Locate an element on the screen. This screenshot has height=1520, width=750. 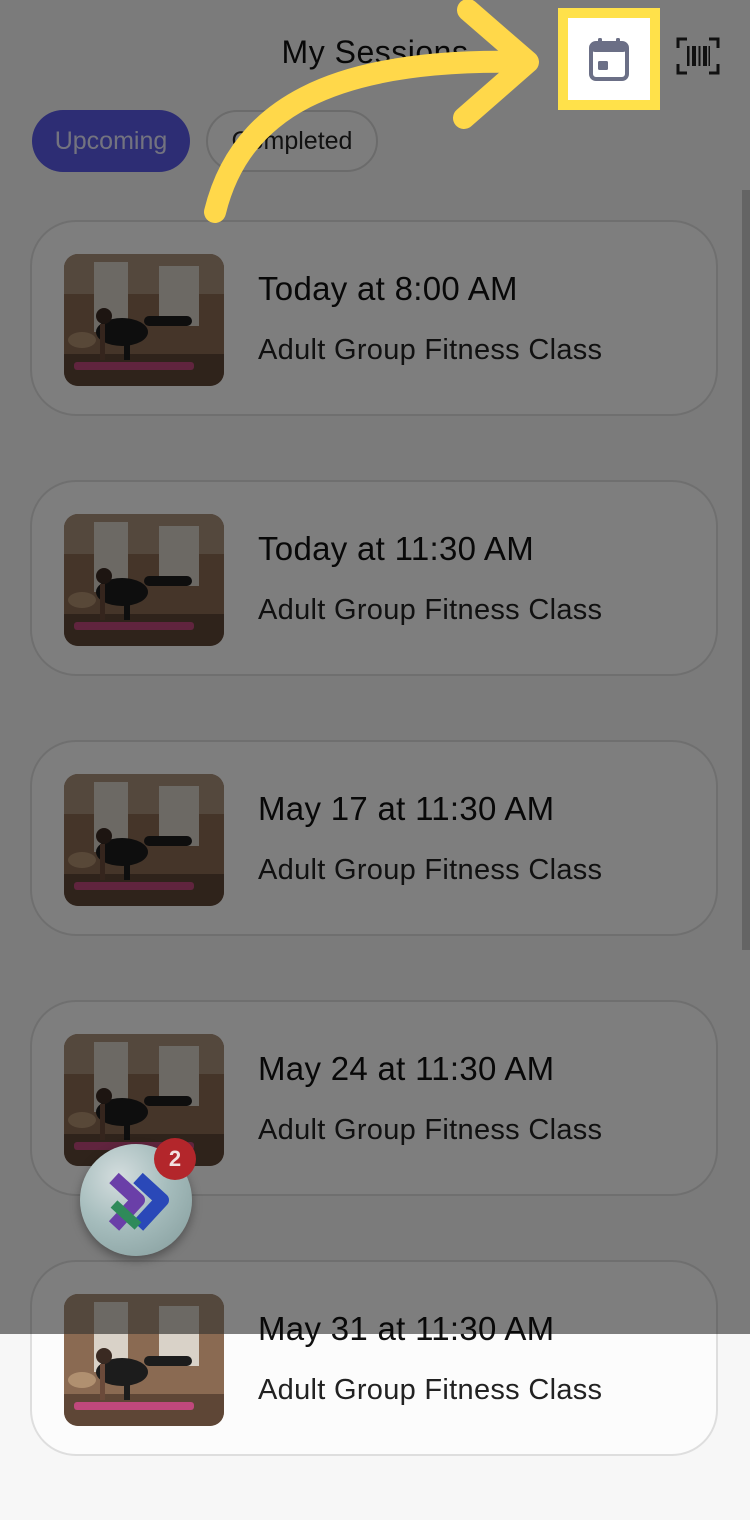
session-time: Today at 11:30 AM is located at coordinates (396, 548).